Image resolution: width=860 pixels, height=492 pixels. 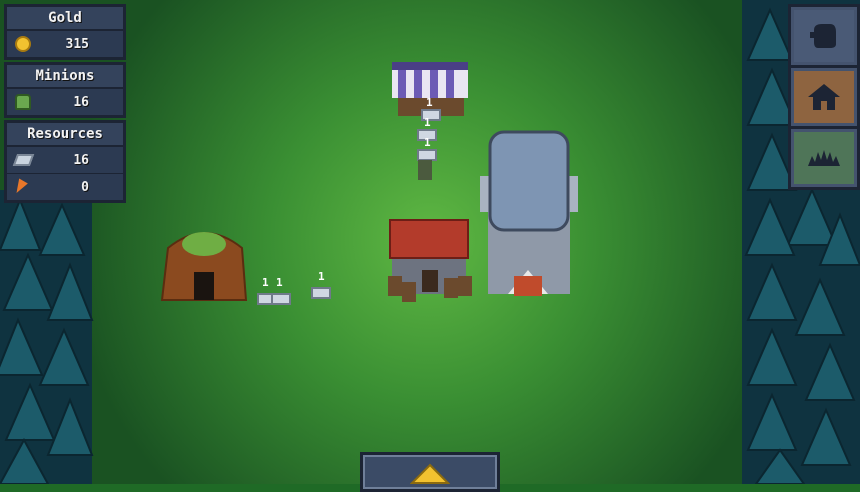 I want to click on minions-panel: Minions 16, so click(x=65, y=90).